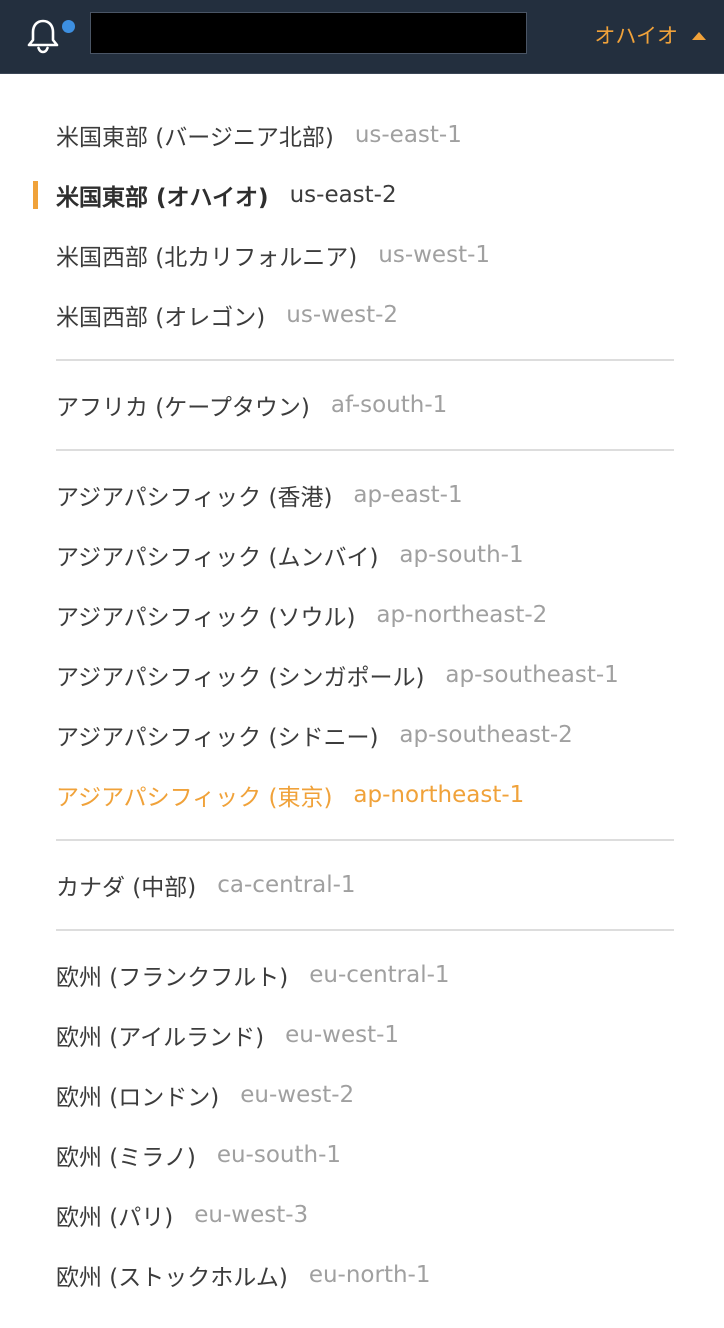 The height and width of the screenshot is (1328, 724). I want to click on region-code: af-south-1, so click(389, 405).